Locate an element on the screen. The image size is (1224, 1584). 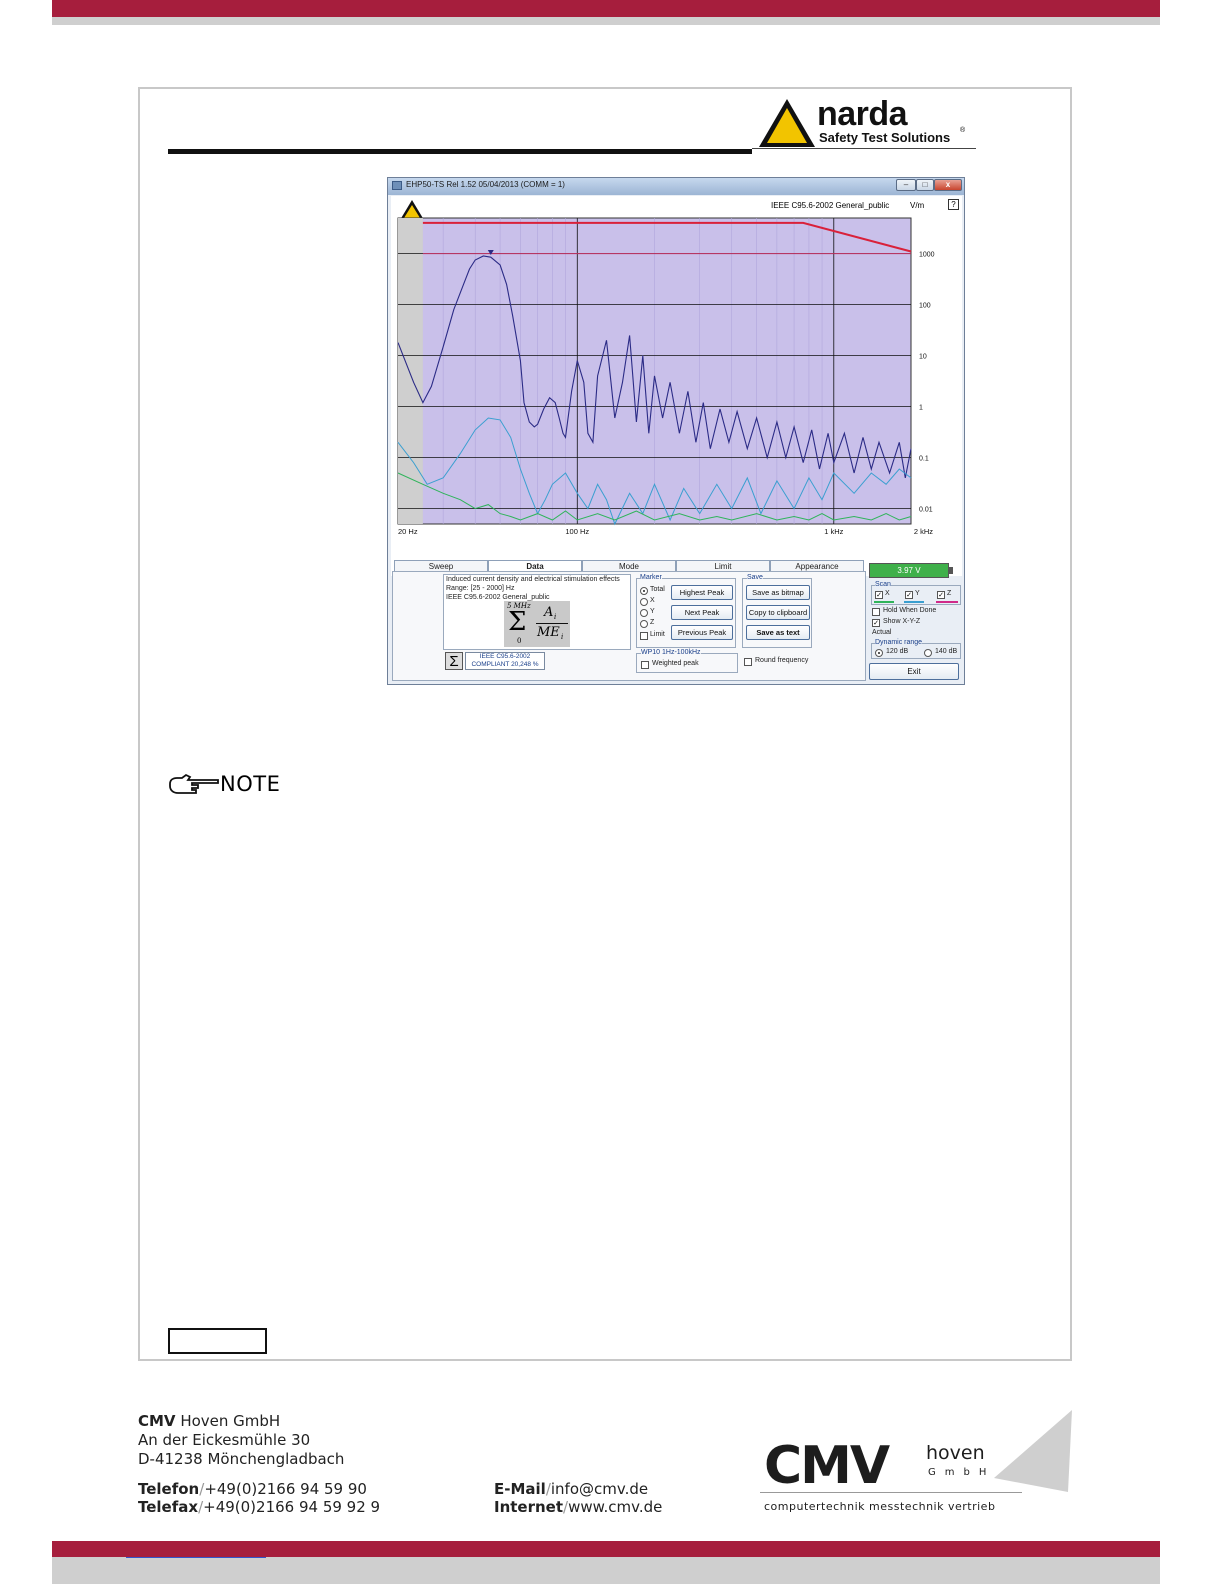
cmv-gmbh: GmbH is located at coordinates (962, 1472).